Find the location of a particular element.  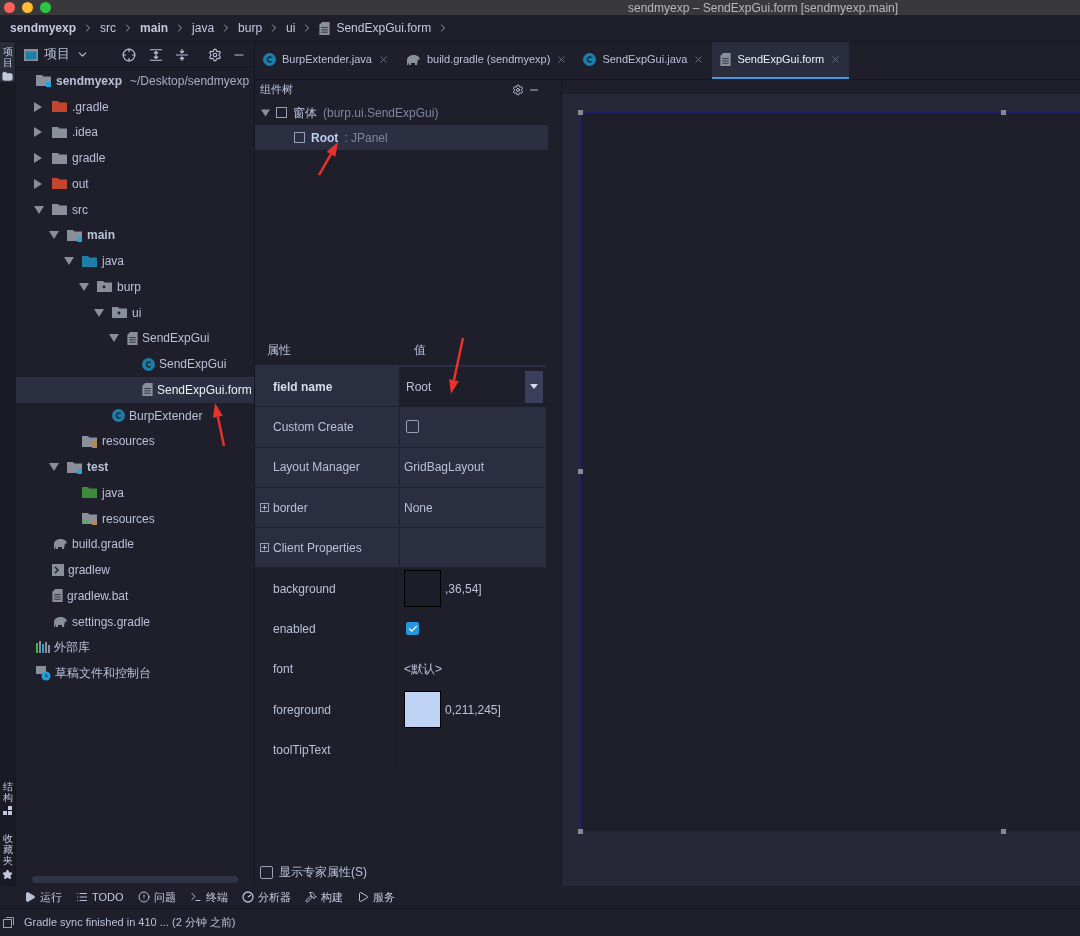

checkbox-label: 显示专家属性(S) is located at coordinates (323, 872).